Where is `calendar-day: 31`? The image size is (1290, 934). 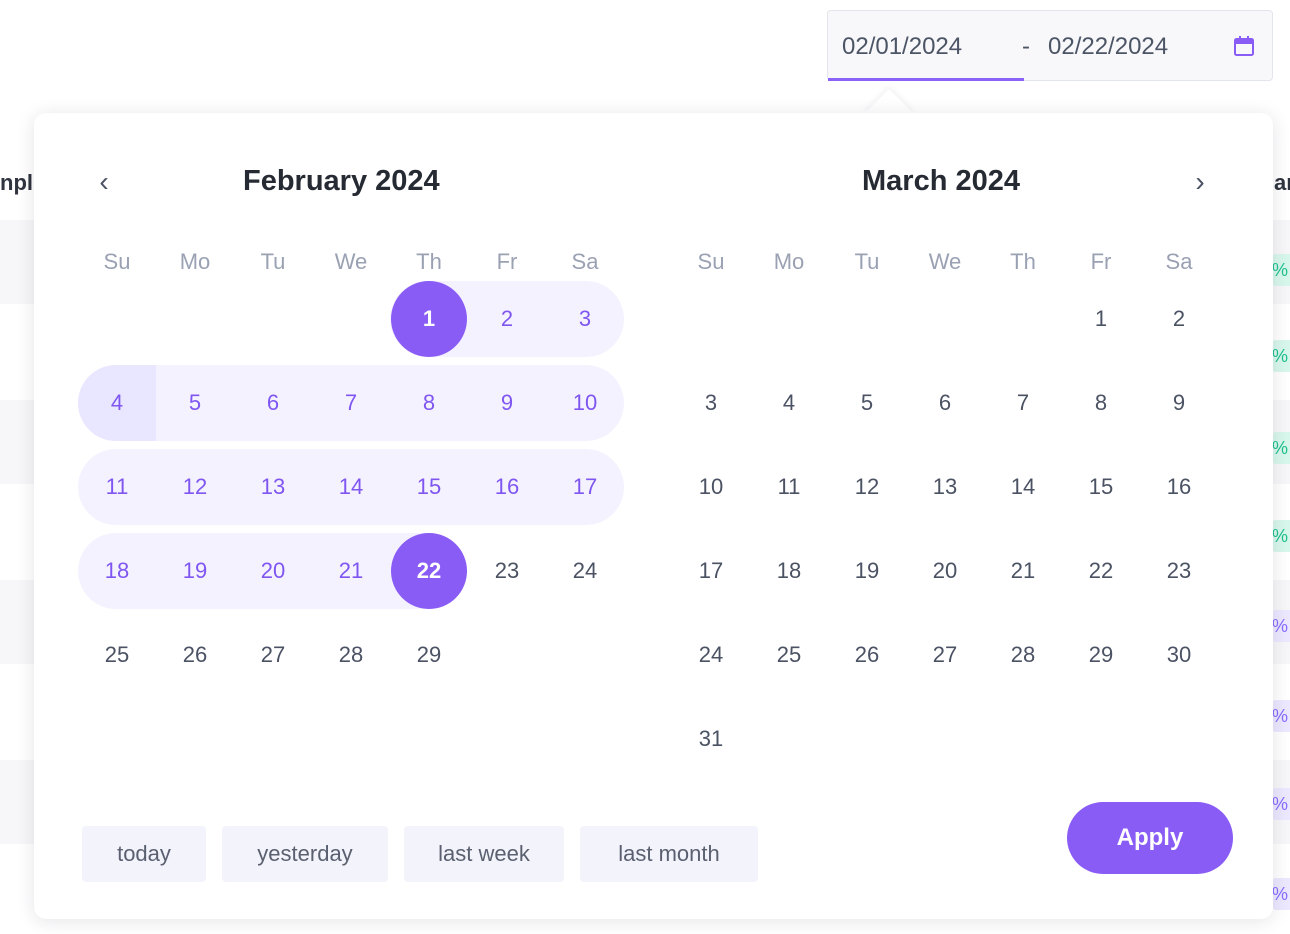 calendar-day: 31 is located at coordinates (711, 739).